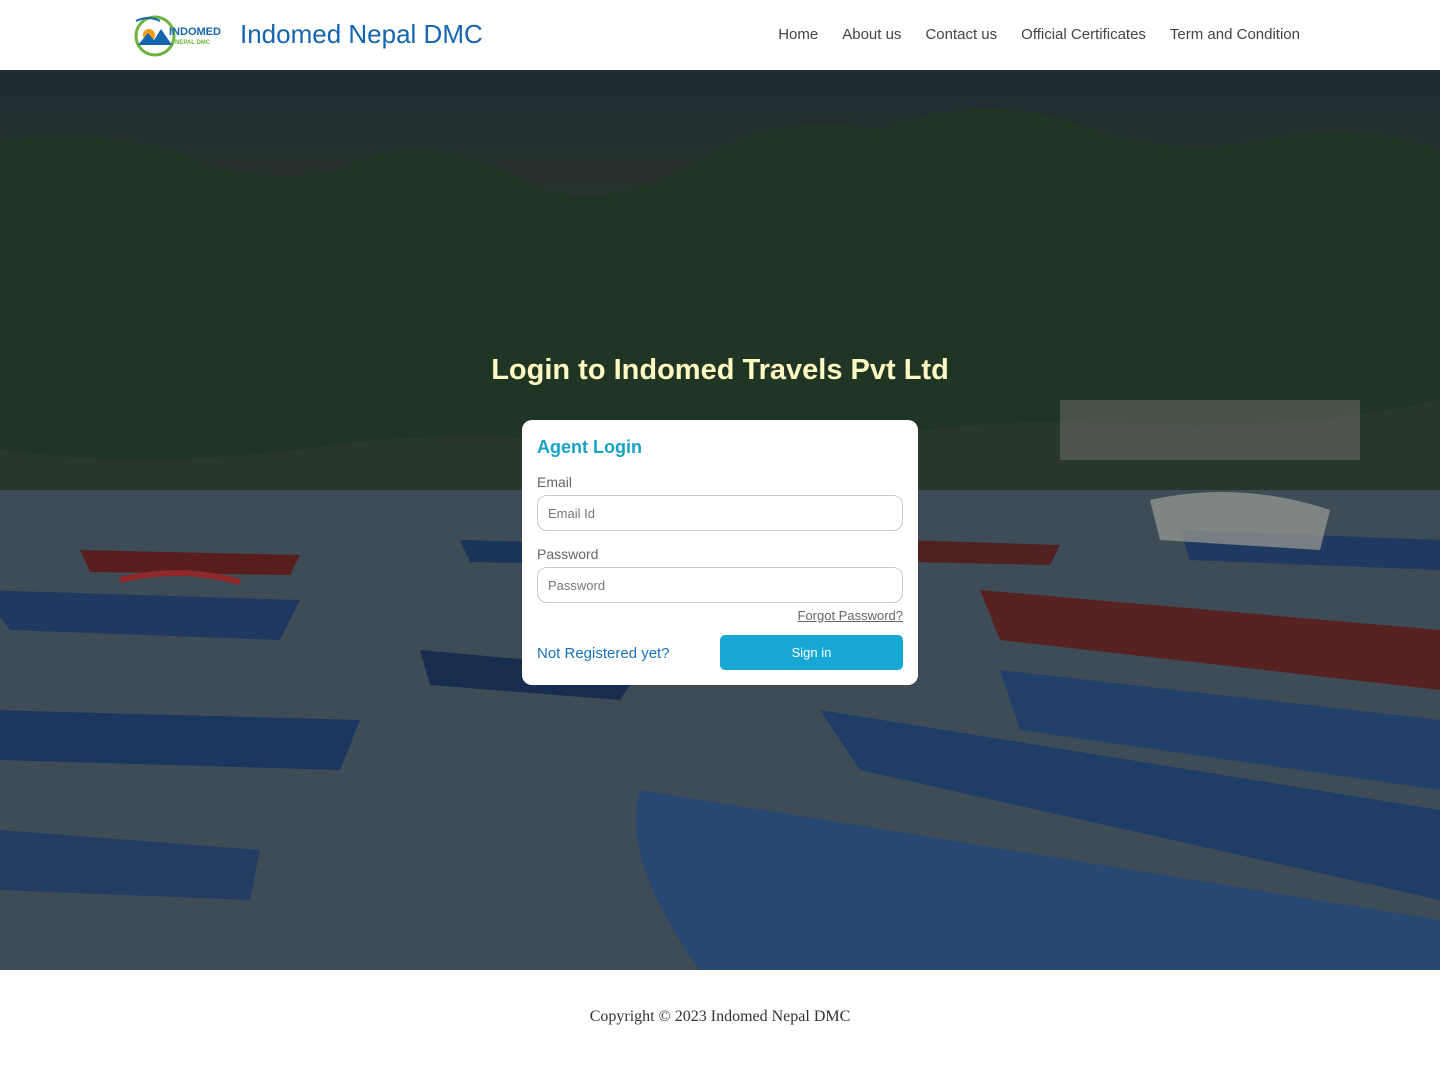  What do you see at coordinates (1235, 35) in the screenshot?
I see `nav-term-and-condition: Term and Condition` at bounding box center [1235, 35].